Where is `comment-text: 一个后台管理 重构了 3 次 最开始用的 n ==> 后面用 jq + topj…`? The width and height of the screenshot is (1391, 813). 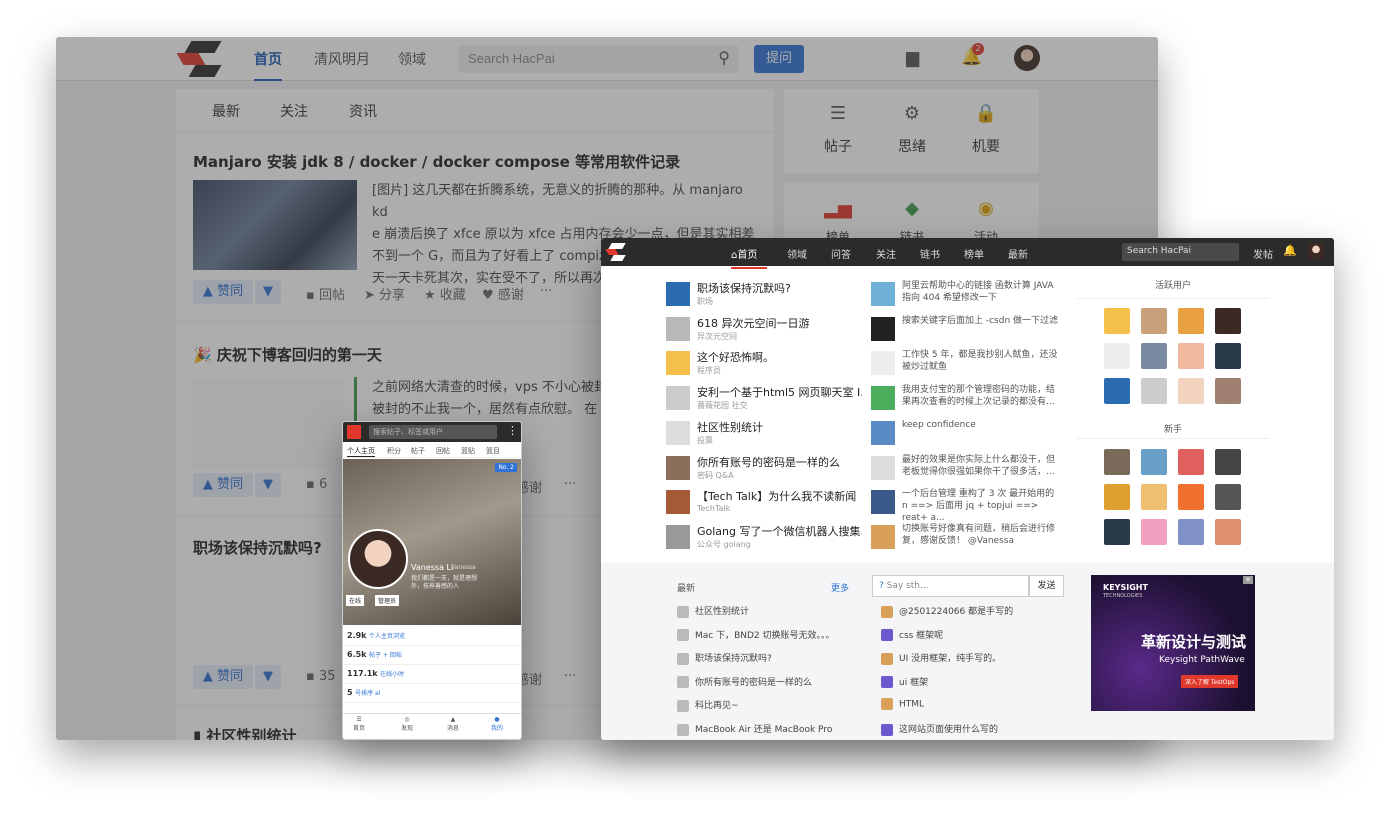
comment-text: 一个后台管理 重构了 3 次 最开始用的 n ==> 后面用 jq + topj… is located at coordinates (982, 506).